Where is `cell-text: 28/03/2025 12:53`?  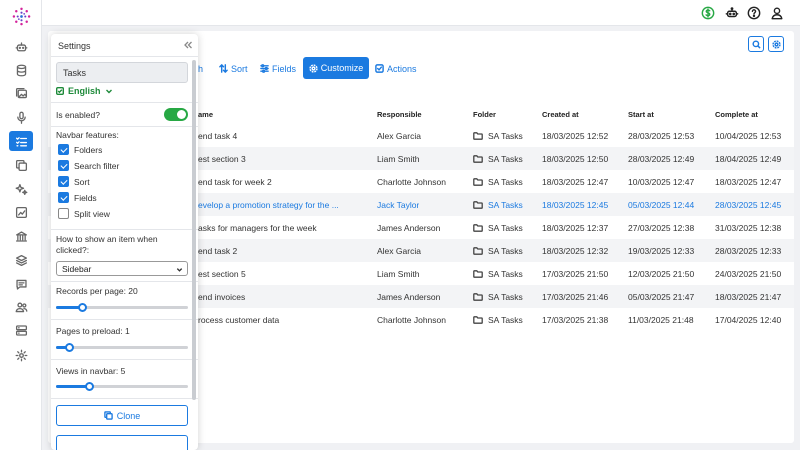
cell-text: 28/03/2025 12:53 is located at coordinates (661, 135).